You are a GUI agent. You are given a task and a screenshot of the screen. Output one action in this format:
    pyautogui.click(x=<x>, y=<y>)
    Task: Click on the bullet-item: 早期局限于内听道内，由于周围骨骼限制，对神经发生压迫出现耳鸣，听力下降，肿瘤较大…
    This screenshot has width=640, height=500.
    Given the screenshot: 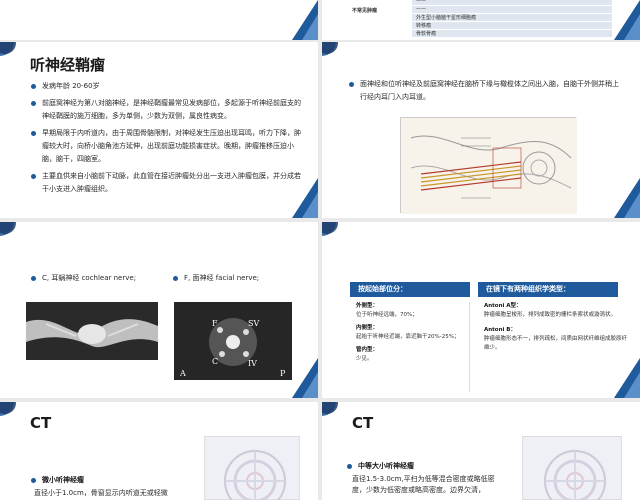 What is the action you would take?
    pyautogui.click(x=166, y=146)
    